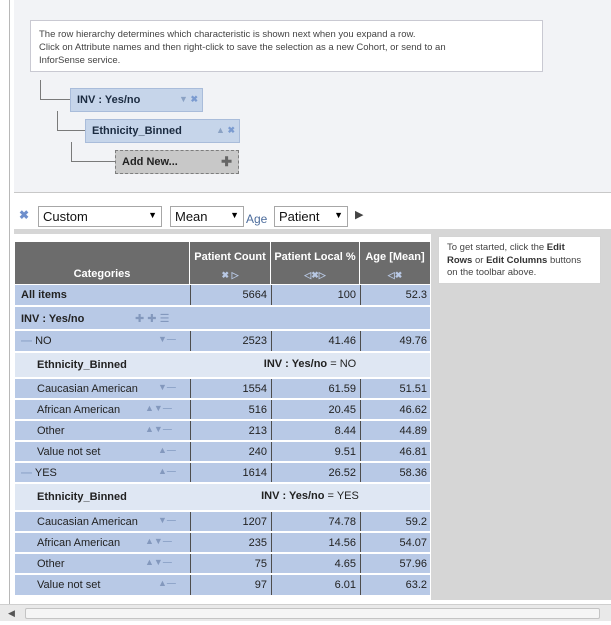  I want to click on table-row: African American ▲▼— 516 20.45 46.62, so click(222, 410).